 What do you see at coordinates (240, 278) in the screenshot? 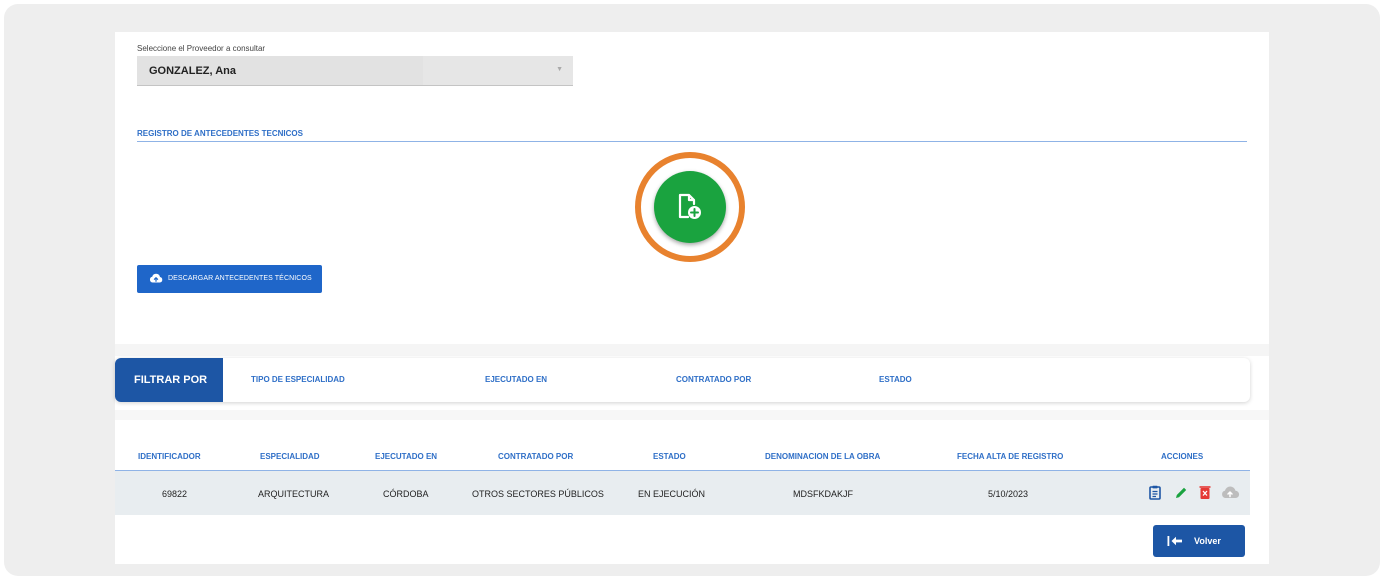
I see `download-button-label: DESCARGAR ANTECEDENTES TÉCNICOS` at bounding box center [240, 278].